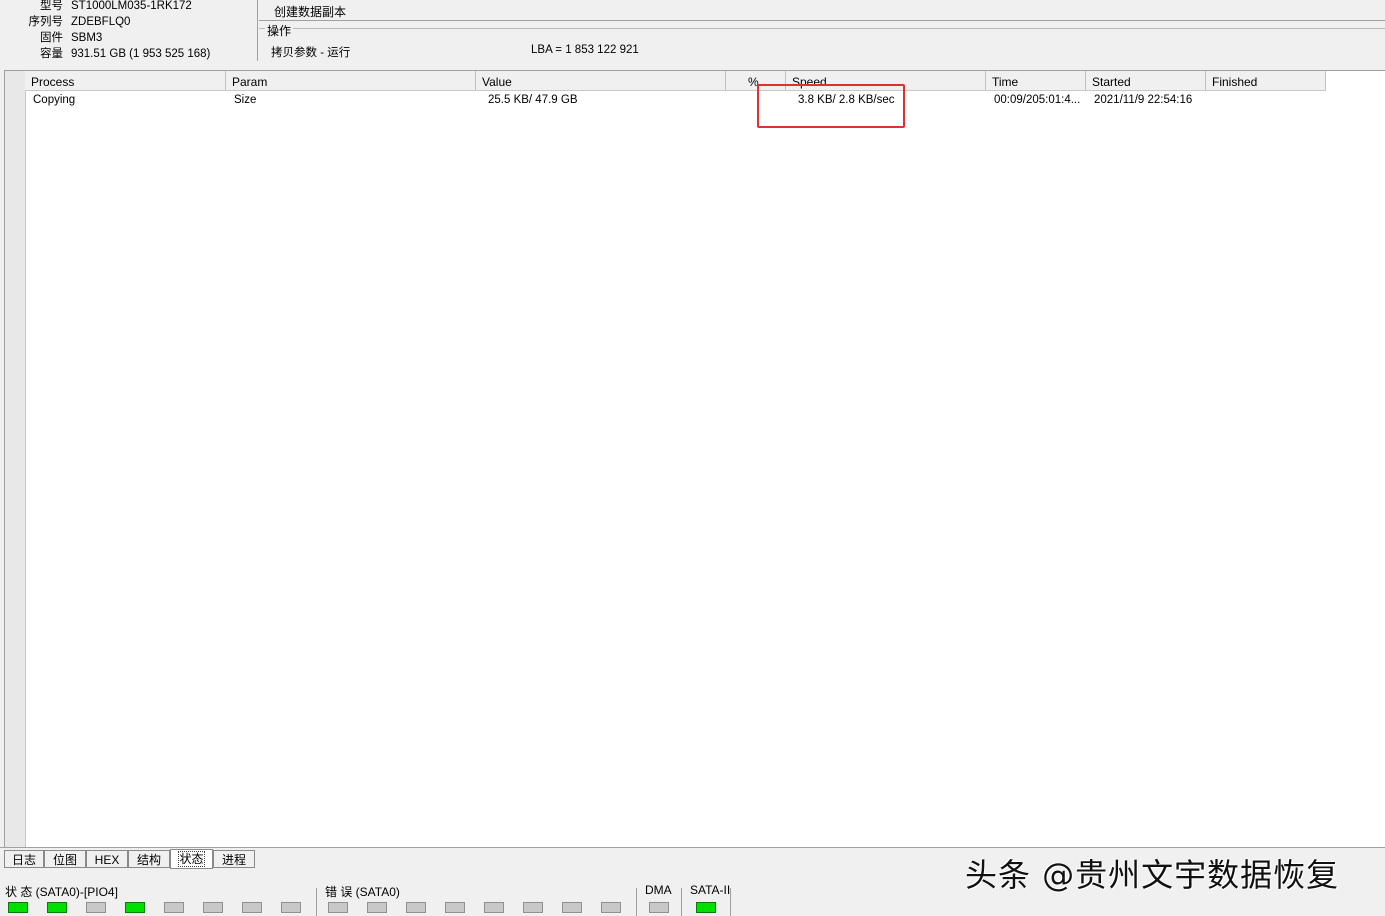  I want to click on info-value: SBM3, so click(87, 38).